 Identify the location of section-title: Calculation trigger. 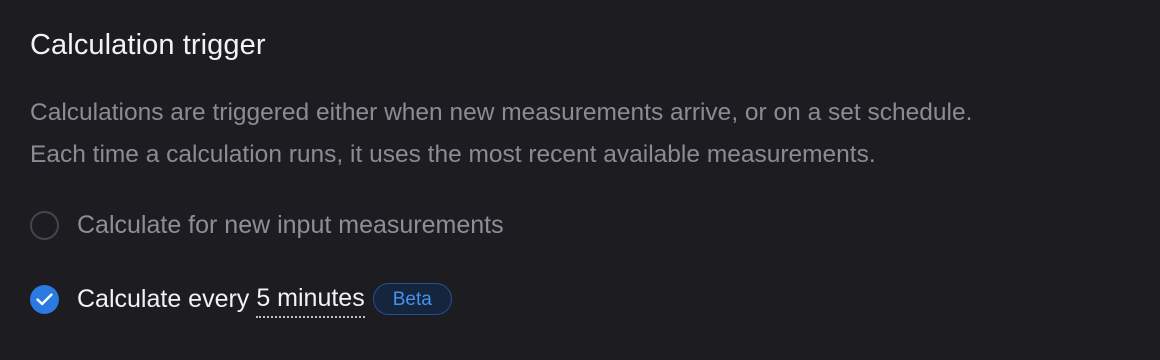
(148, 45).